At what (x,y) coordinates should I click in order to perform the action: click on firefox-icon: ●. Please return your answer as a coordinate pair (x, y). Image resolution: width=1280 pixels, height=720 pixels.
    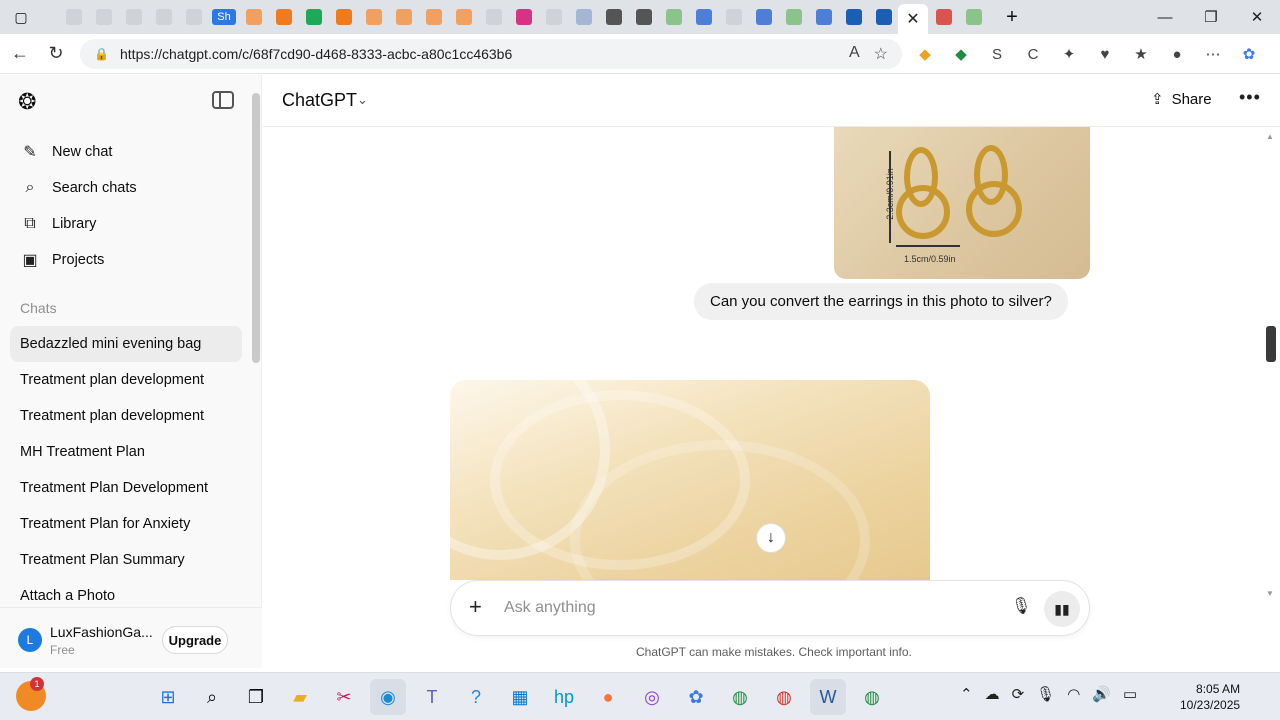
    Looking at the image, I should click on (608, 697).